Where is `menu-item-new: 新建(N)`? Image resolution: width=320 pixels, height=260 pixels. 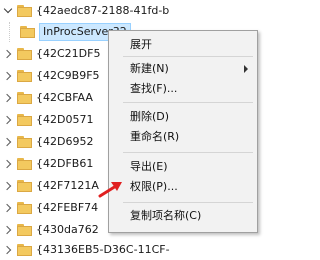
menu-item-new: 新建(N) is located at coordinates (183, 69).